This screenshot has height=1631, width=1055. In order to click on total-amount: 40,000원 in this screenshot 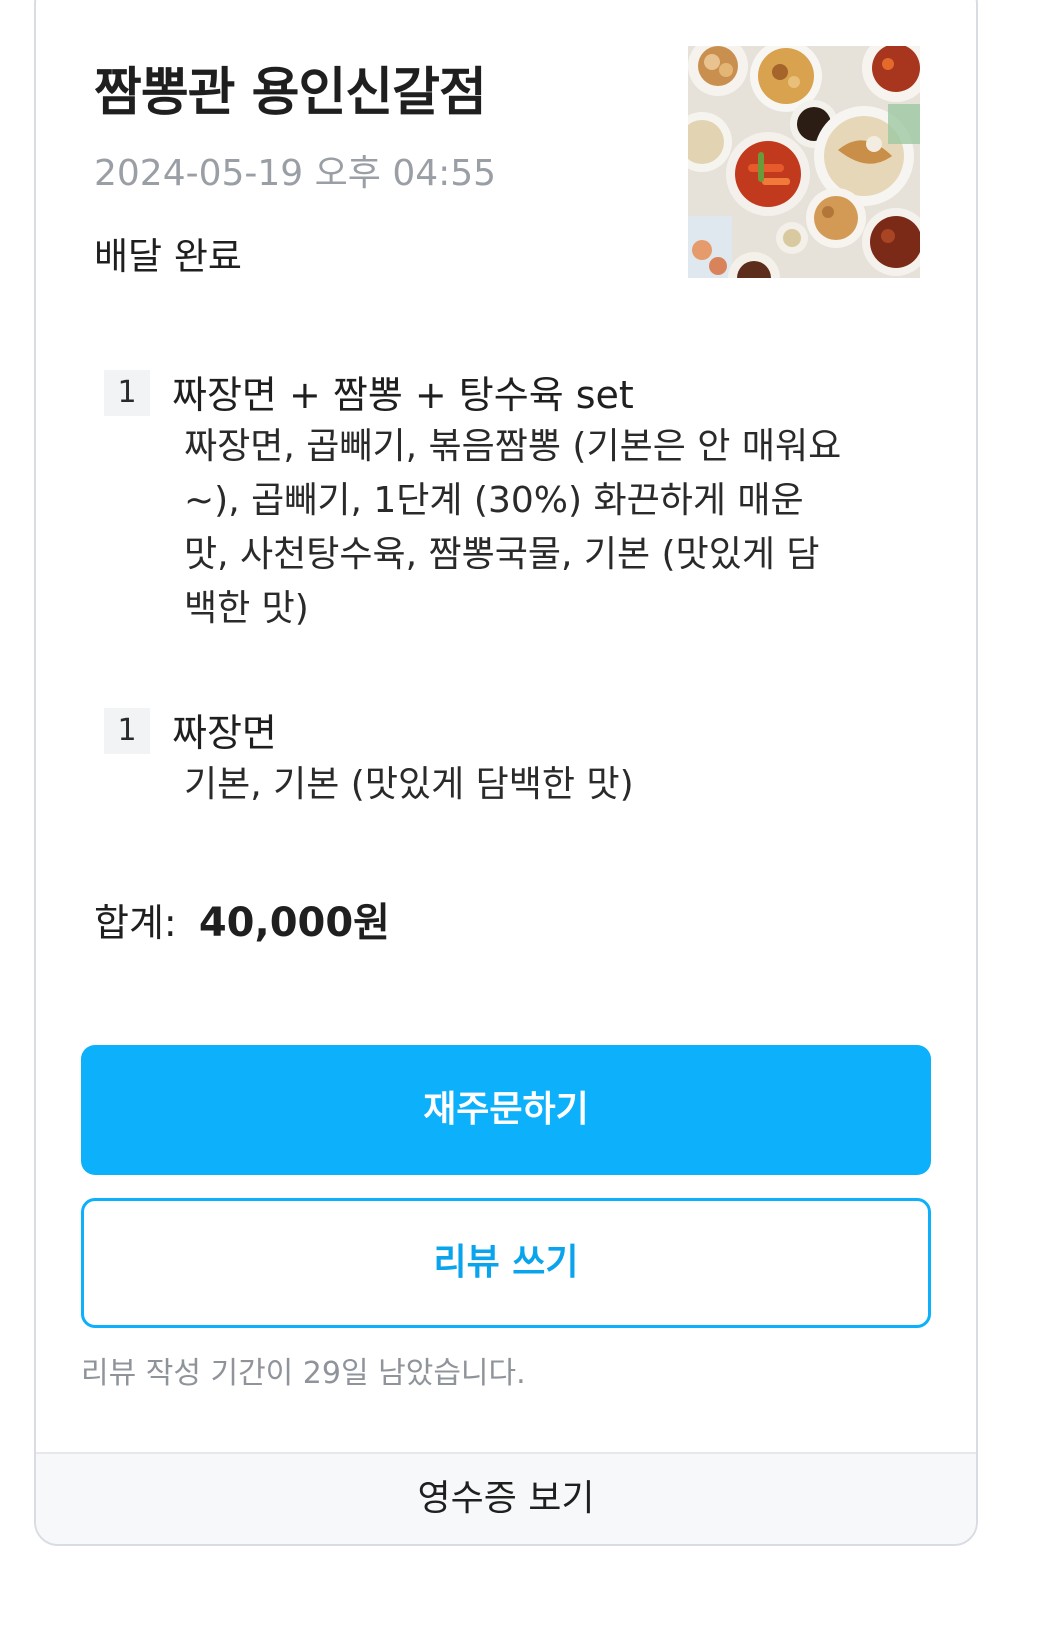, I will do `click(294, 923)`.